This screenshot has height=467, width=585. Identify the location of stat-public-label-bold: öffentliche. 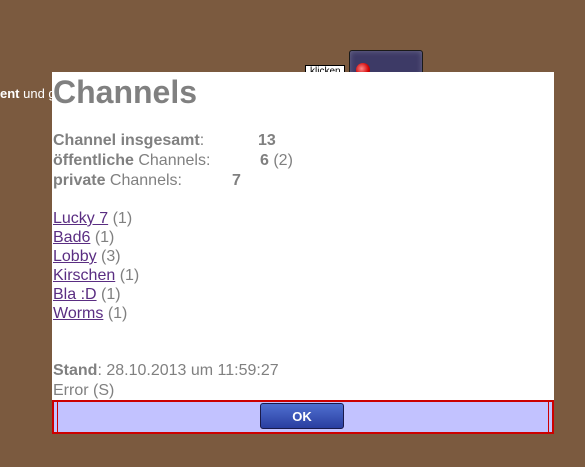
(93, 160).